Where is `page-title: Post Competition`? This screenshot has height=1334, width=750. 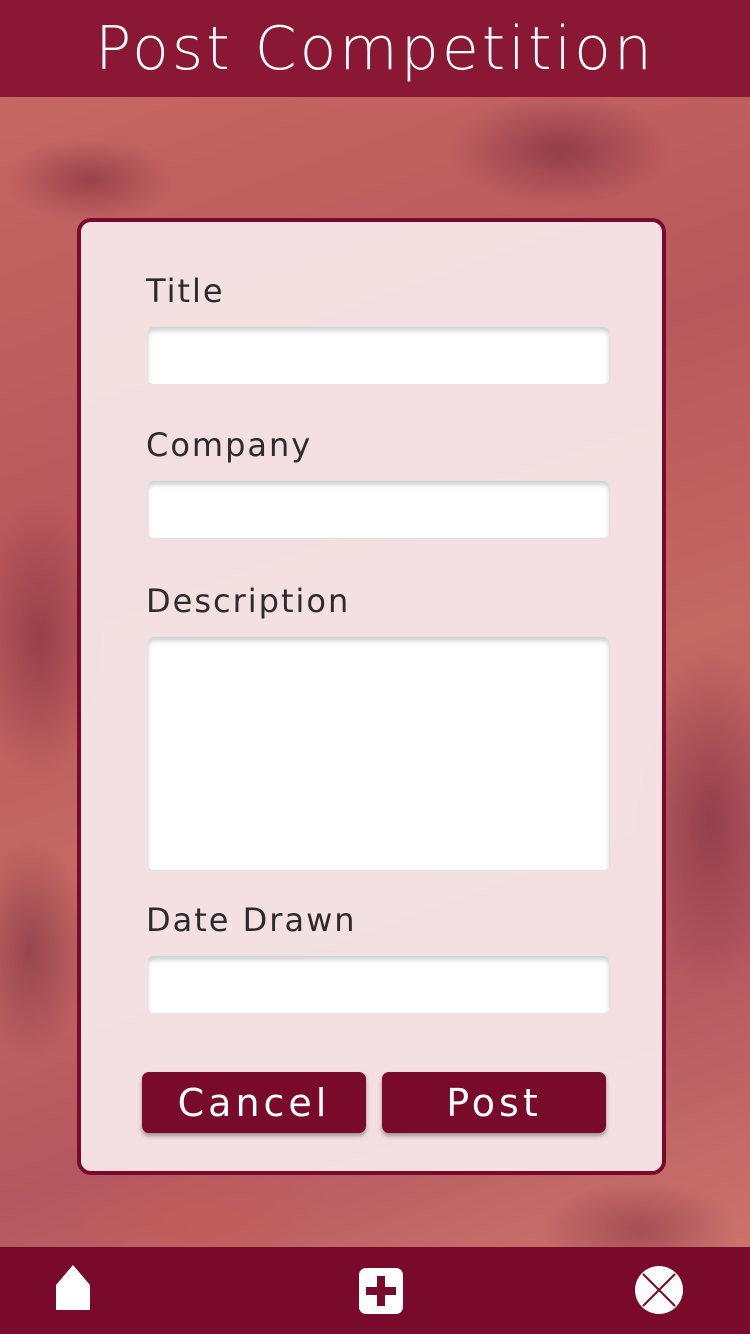
page-title: Post Competition is located at coordinates (375, 48).